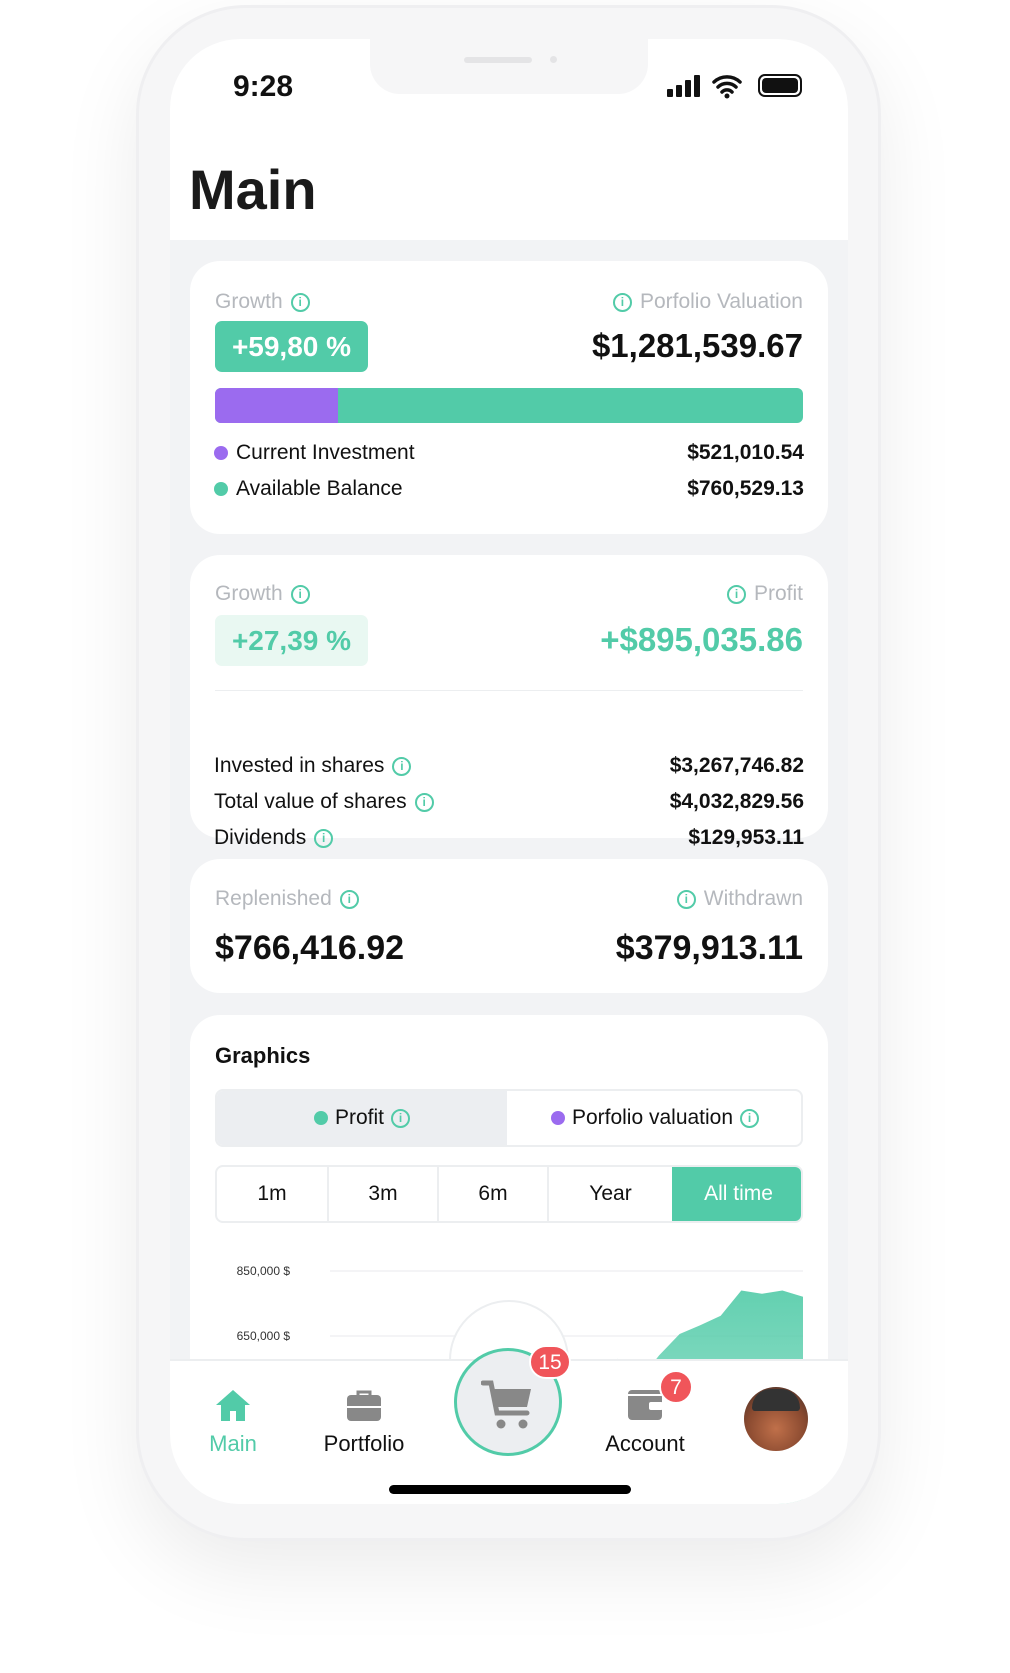 This screenshot has height=1673, width=1010. Describe the element at coordinates (273, 1194) in the screenshot. I see `period-1m: 1m` at that location.